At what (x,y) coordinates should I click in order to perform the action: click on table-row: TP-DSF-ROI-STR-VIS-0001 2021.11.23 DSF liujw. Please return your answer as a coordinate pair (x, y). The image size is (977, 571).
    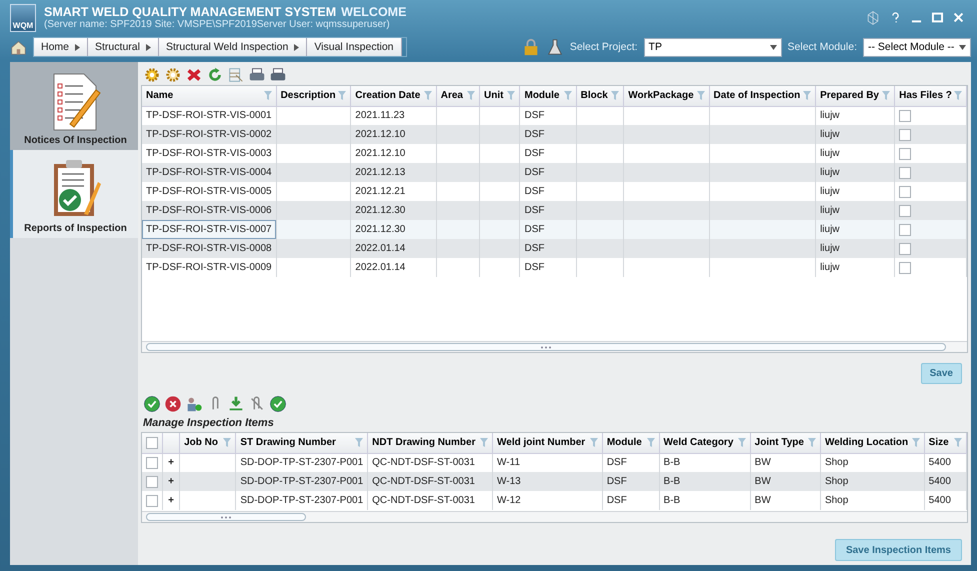
    Looking at the image, I should click on (554, 115).